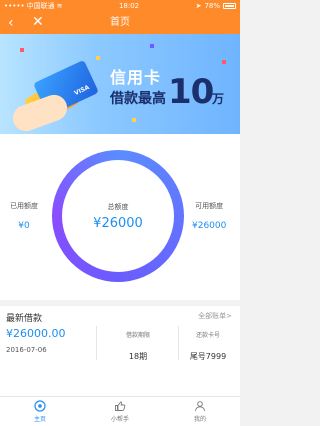 The width and height of the screenshot is (320, 426). What do you see at coordinates (36, 333) in the screenshot?
I see `loan-amount: ¥26000.00` at bounding box center [36, 333].